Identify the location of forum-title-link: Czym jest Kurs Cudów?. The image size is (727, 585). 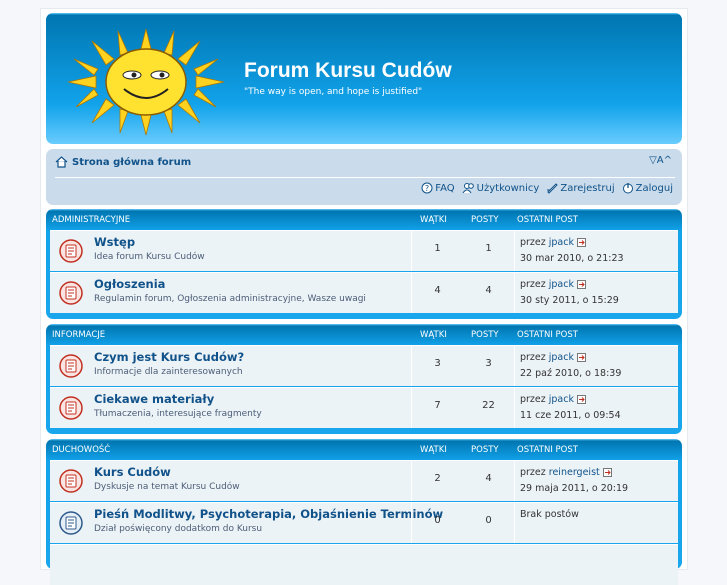
(169, 357).